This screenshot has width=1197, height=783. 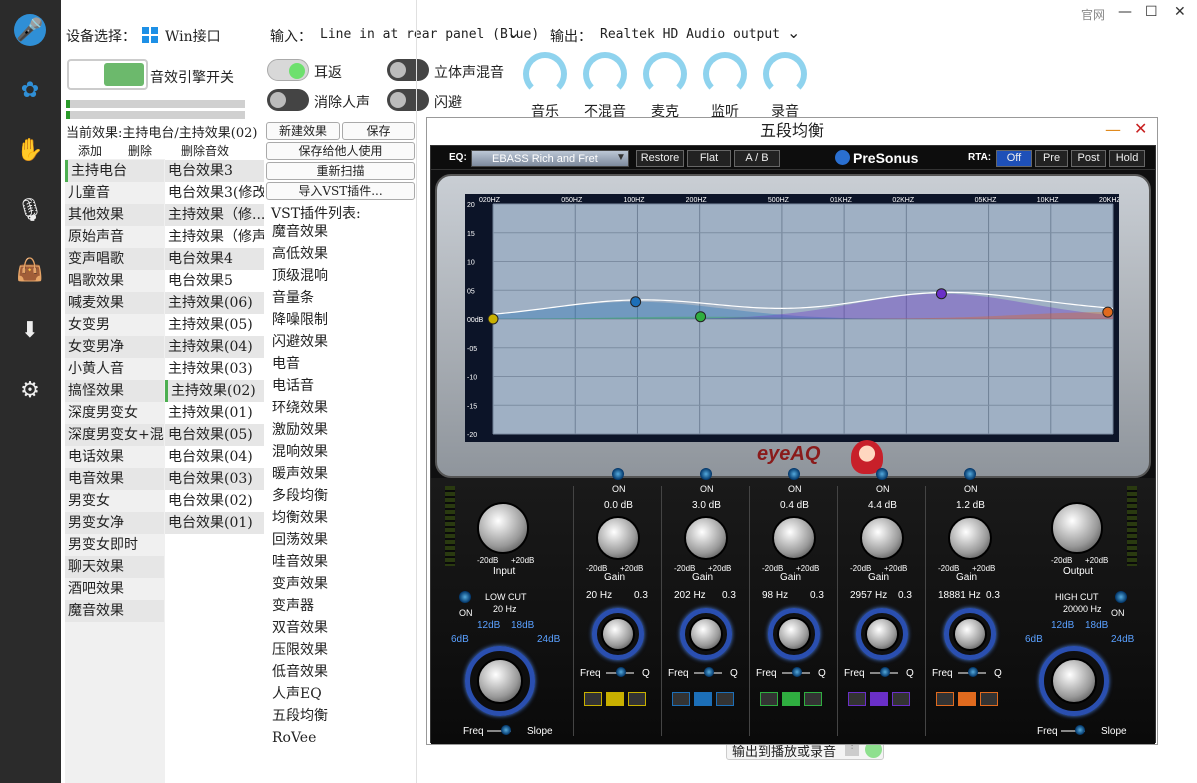 I want to click on input-gain-knob, so click(x=503, y=528).